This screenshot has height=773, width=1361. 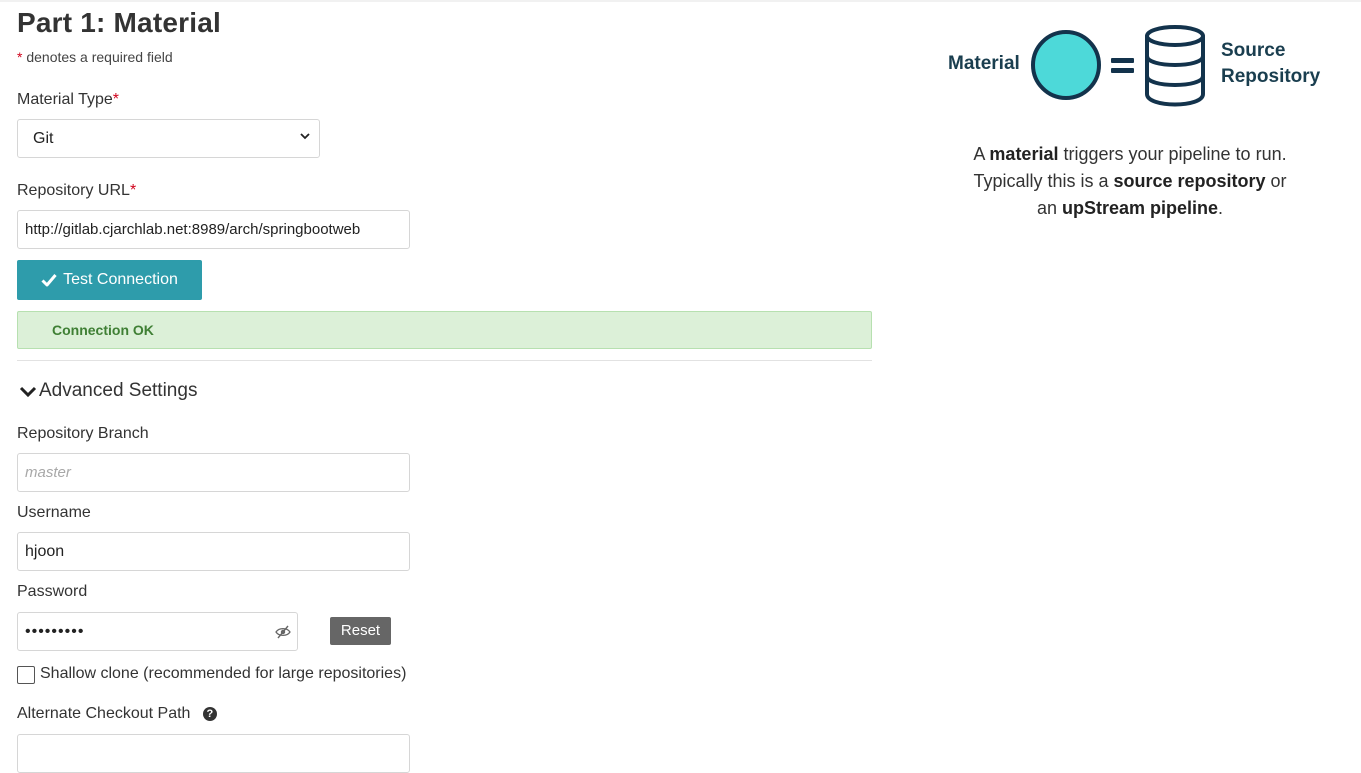 What do you see at coordinates (1270, 64) in the screenshot?
I see `illustration-source-label: Source Repository` at bounding box center [1270, 64].